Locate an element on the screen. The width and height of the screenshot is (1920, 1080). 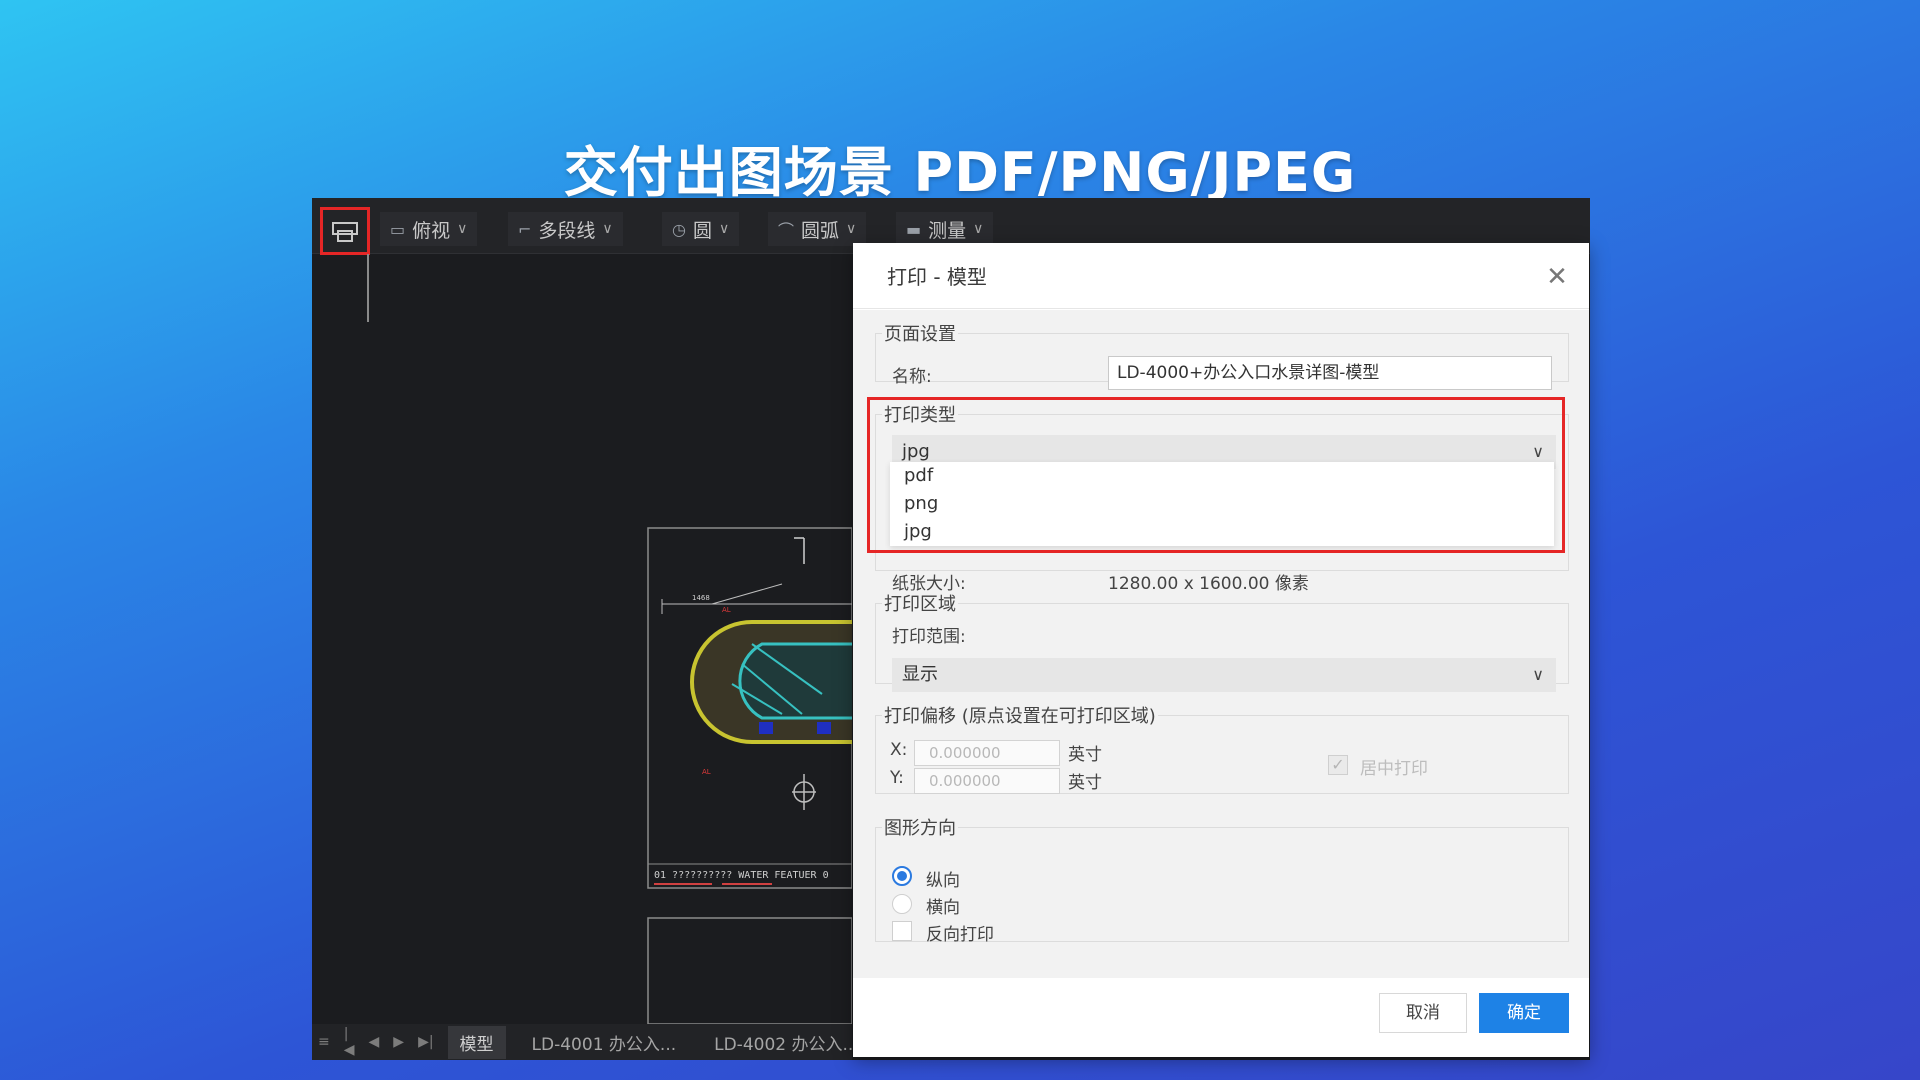
orientation-group: 图形方向 纵向 横向 反向打印 is located at coordinates (1222, 879).